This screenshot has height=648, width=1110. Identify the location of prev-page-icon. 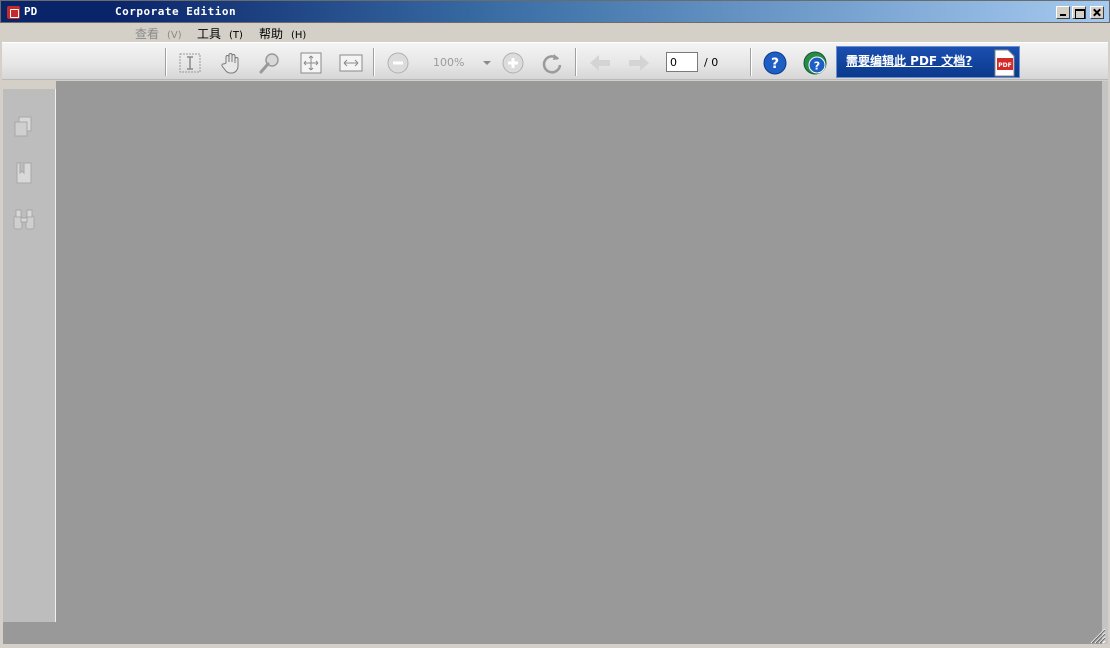
(600, 63).